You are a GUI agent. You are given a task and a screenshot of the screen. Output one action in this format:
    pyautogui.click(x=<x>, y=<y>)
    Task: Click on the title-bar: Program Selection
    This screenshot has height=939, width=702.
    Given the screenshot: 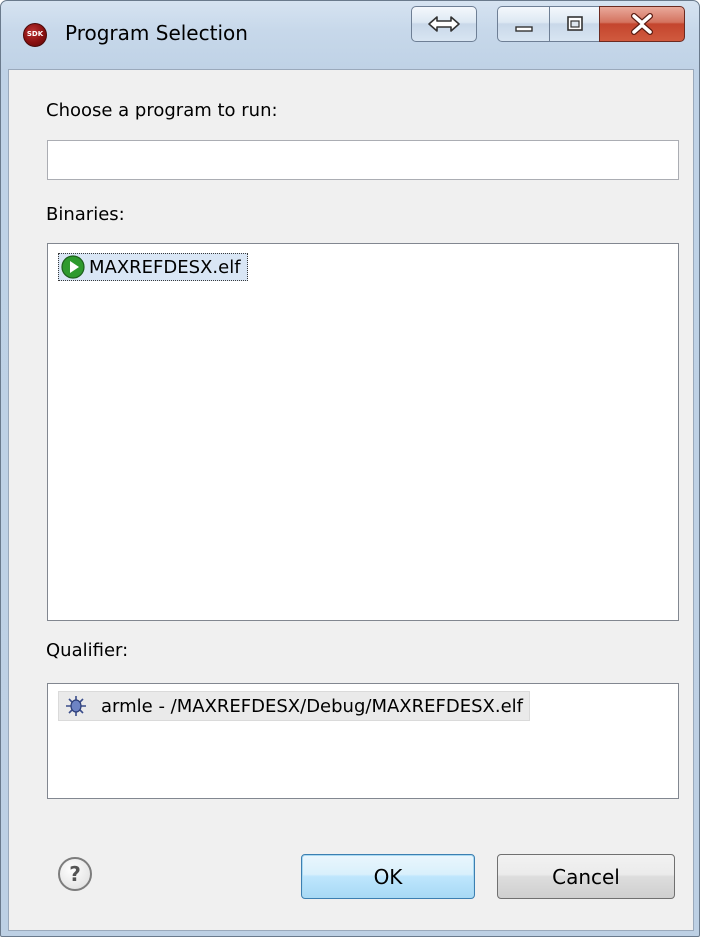 What is the action you would take?
    pyautogui.click(x=350, y=35)
    